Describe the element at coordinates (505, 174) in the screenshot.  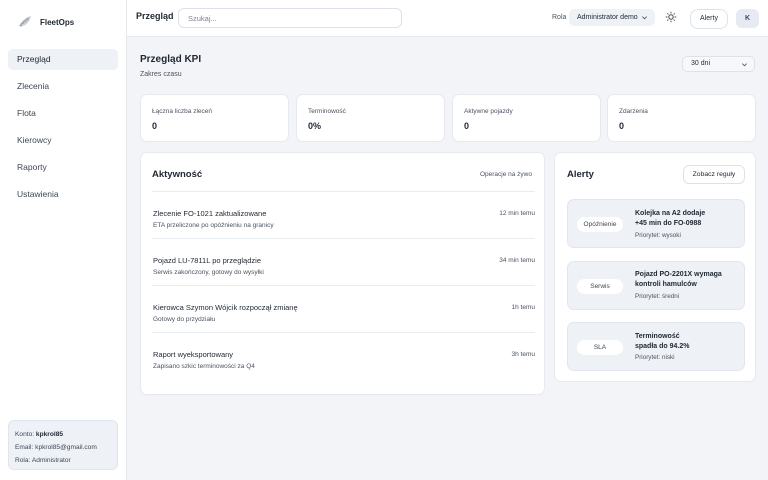
I see `activity-live-label: Operacje na żywo` at that location.